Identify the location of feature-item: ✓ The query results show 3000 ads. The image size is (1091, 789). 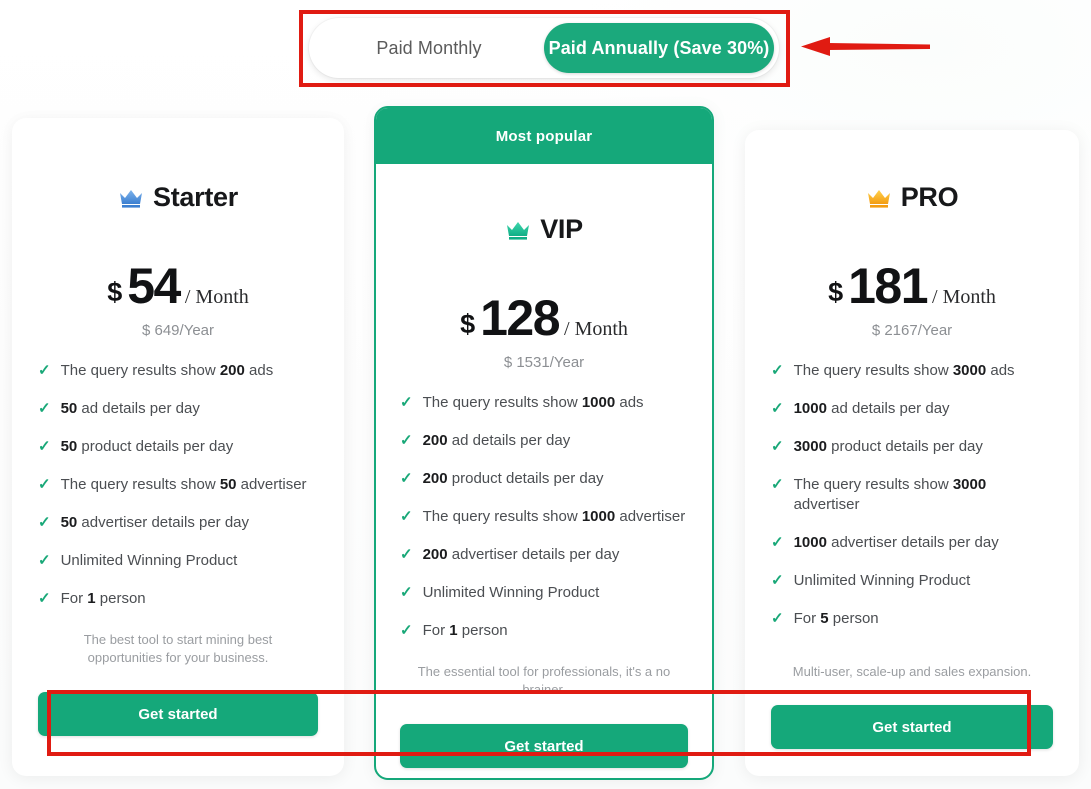
(912, 371).